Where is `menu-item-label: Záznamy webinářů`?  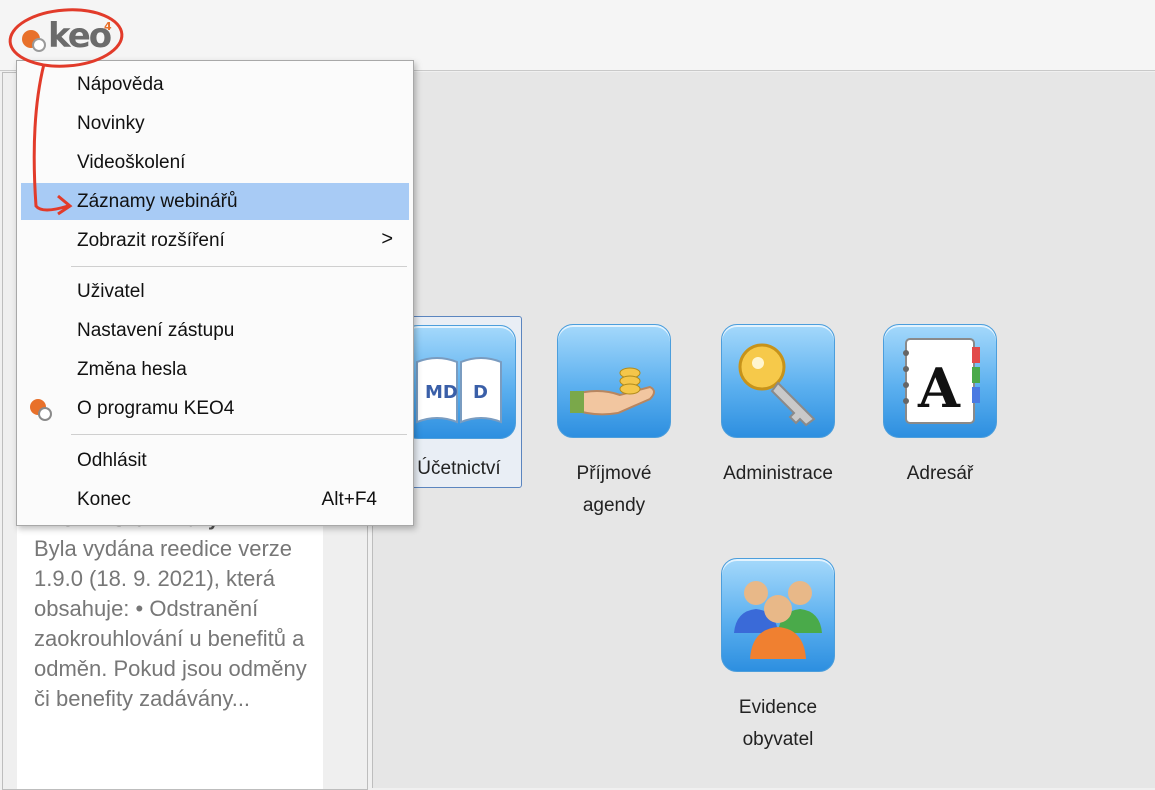
menu-item-label: Záznamy webinářů is located at coordinates (157, 201).